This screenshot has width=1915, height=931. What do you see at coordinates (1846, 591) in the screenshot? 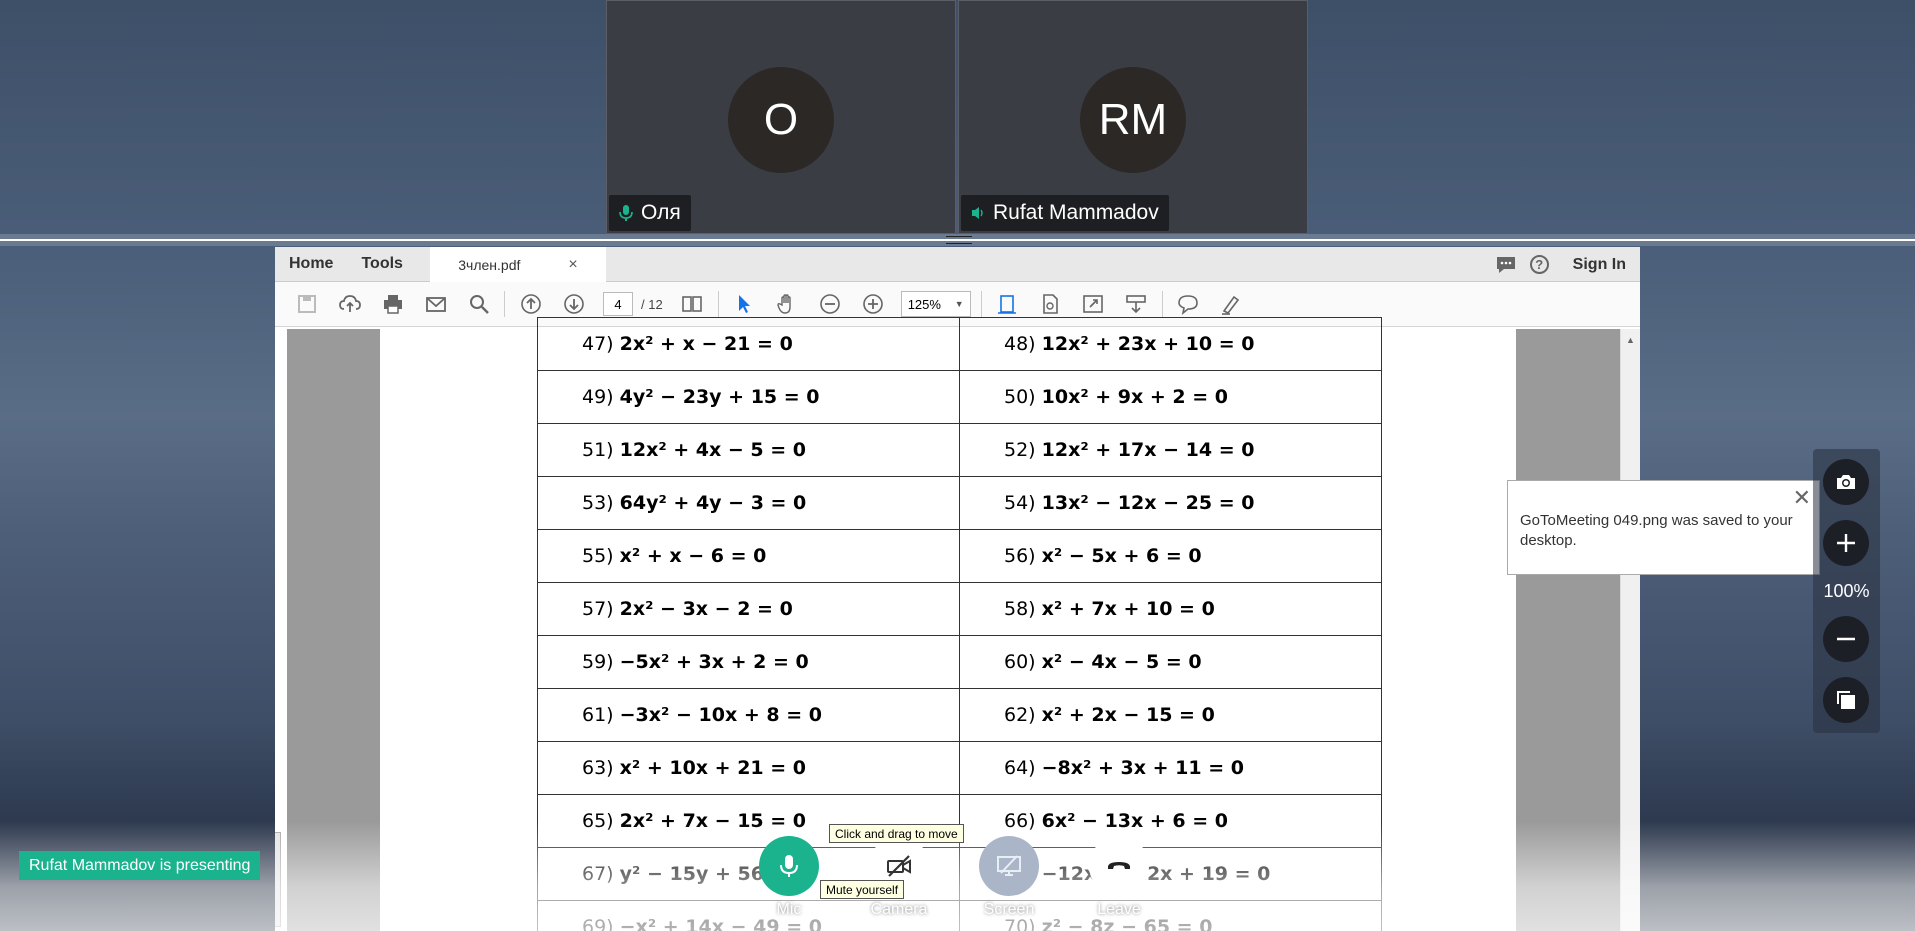
I see `zoom-level: 100%` at bounding box center [1846, 591].